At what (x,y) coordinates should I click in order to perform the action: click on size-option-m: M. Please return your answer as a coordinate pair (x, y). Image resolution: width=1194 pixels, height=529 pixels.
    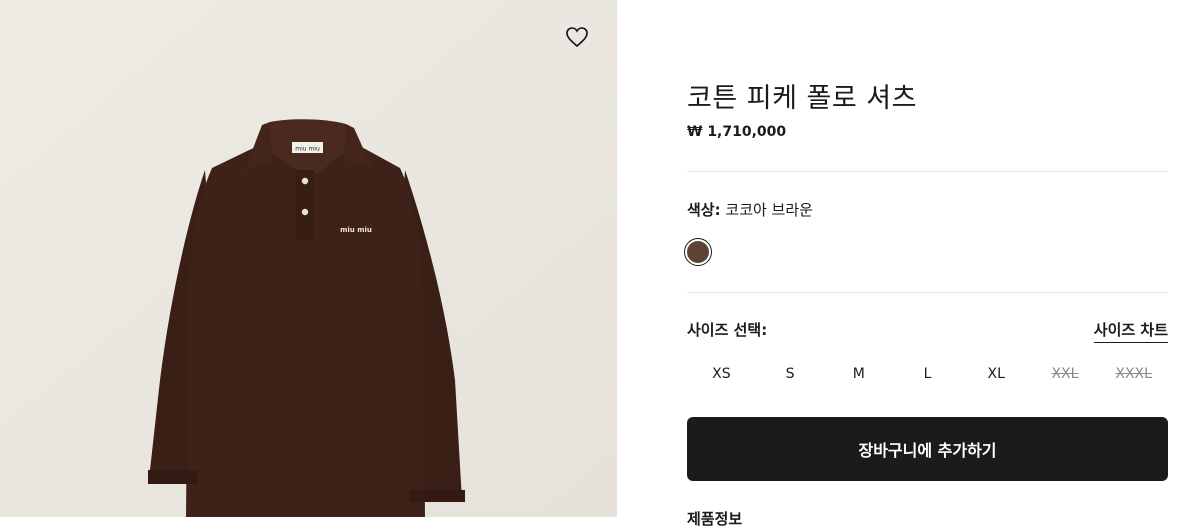
    Looking at the image, I should click on (858, 374).